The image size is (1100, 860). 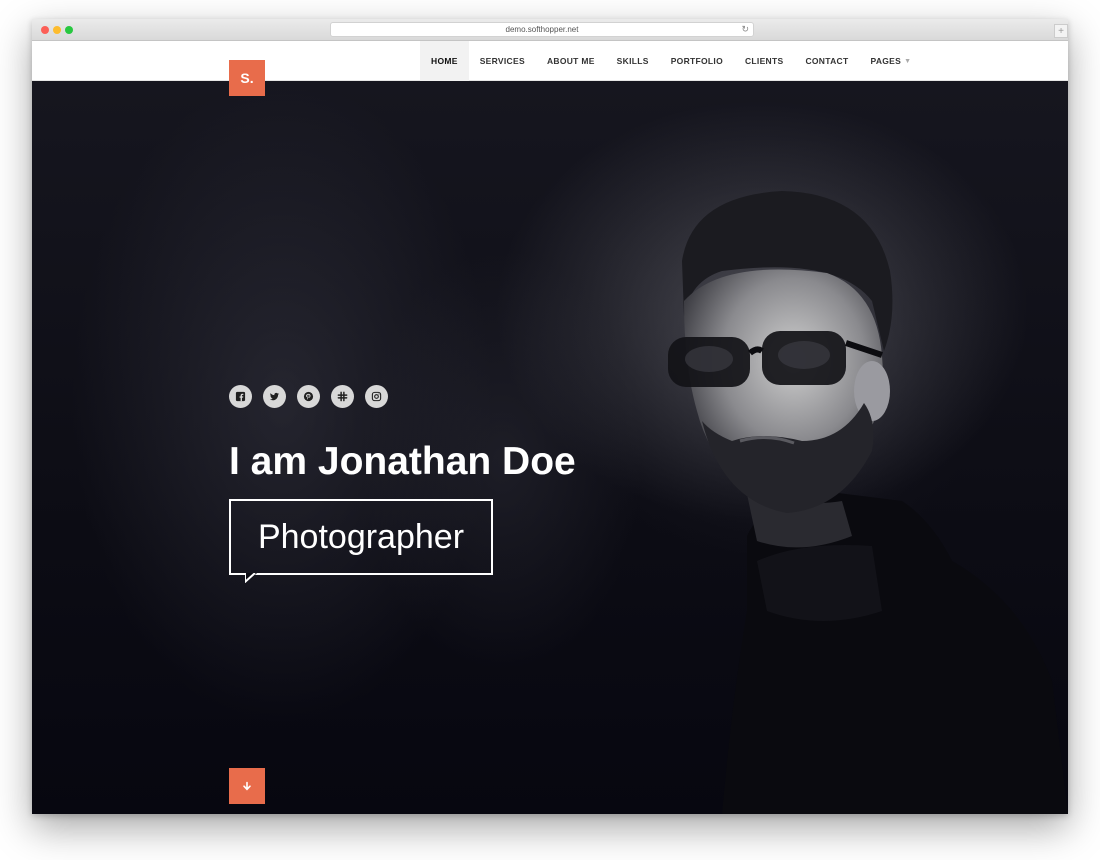 What do you see at coordinates (402, 461) in the screenshot?
I see `hero-headline: I am Jonathan Doe` at bounding box center [402, 461].